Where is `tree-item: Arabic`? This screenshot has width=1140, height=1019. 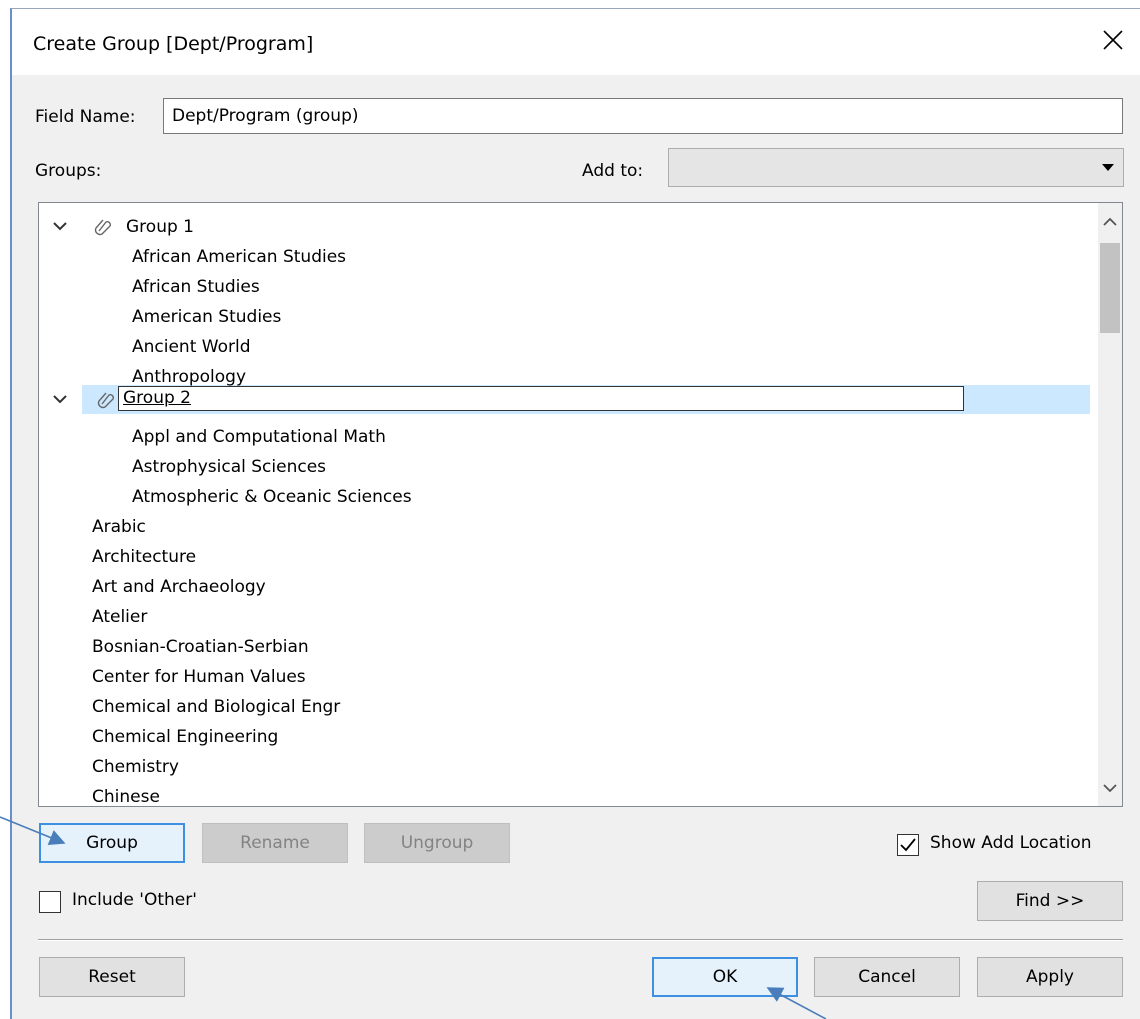 tree-item: Arabic is located at coordinates (119, 527).